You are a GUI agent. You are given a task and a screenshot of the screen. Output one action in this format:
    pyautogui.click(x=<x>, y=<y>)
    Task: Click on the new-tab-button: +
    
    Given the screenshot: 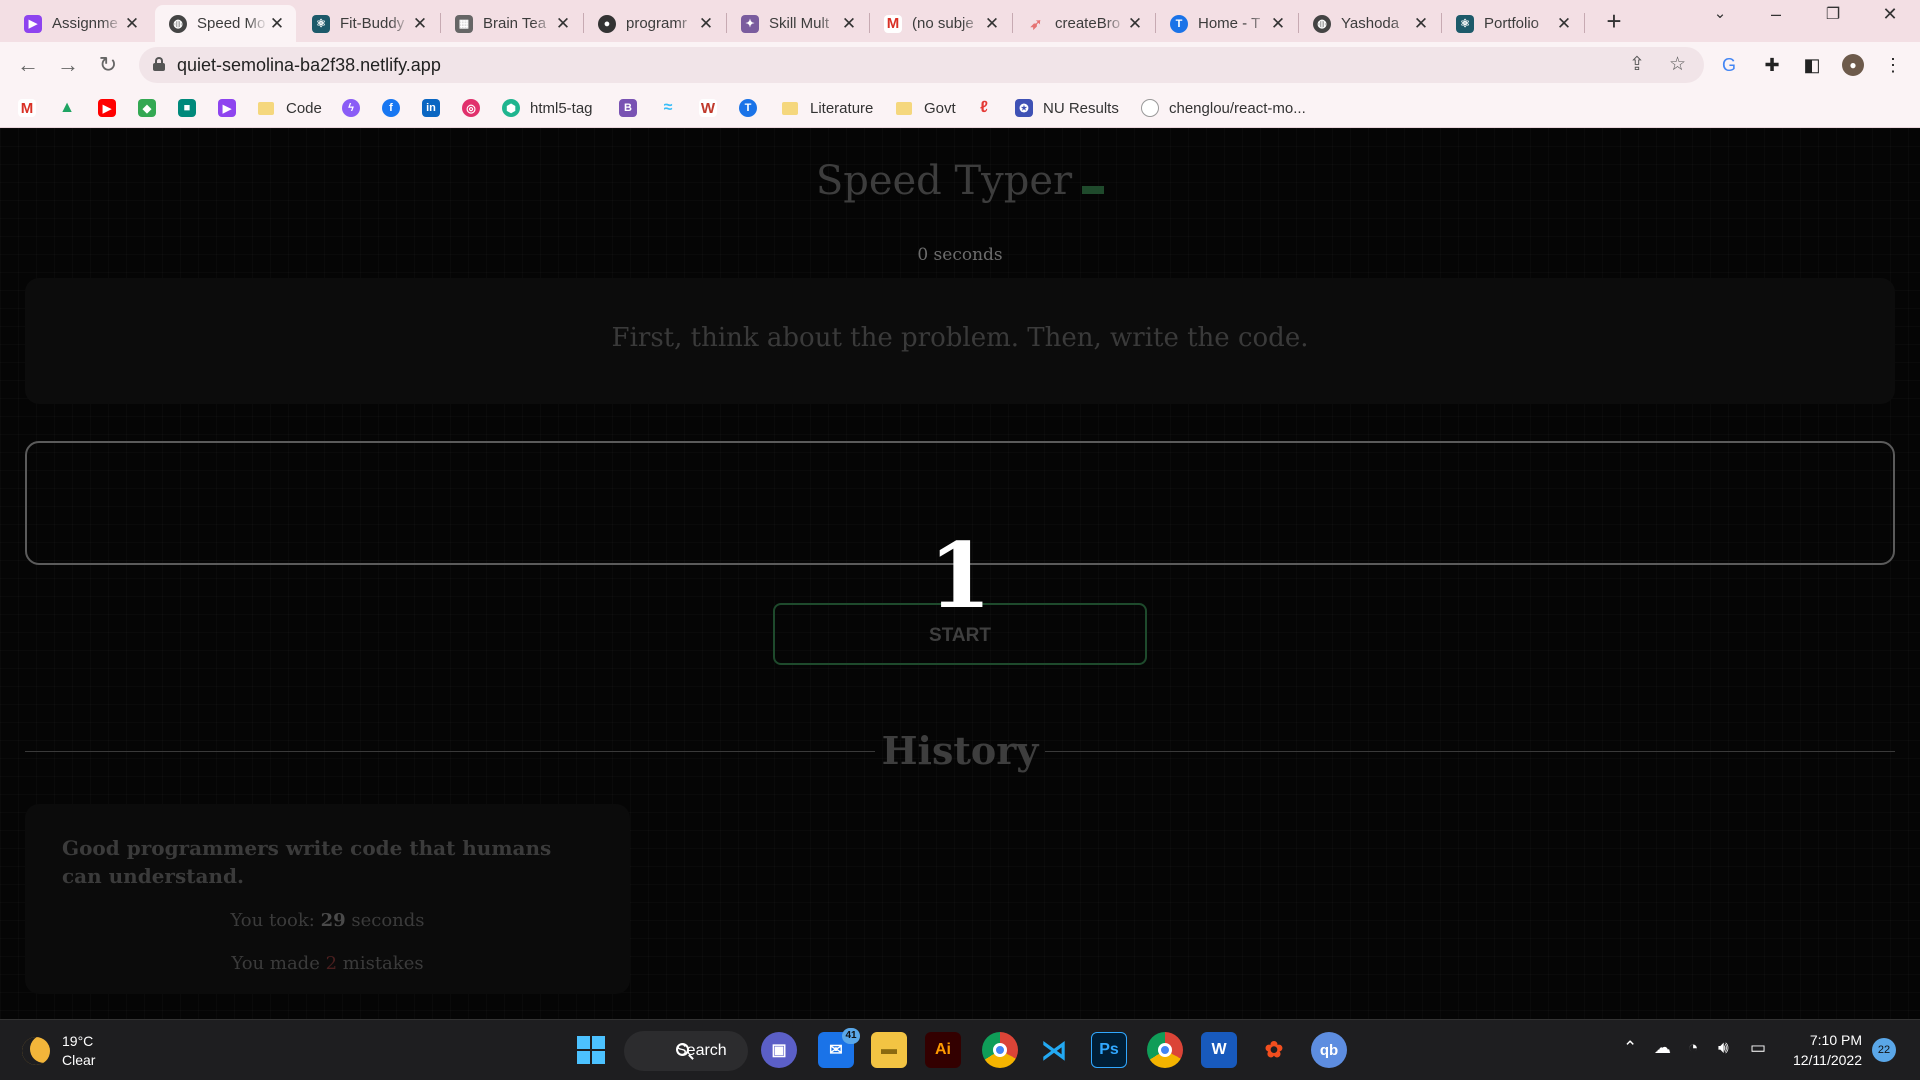 What is the action you would take?
    pyautogui.click(x=1614, y=21)
    